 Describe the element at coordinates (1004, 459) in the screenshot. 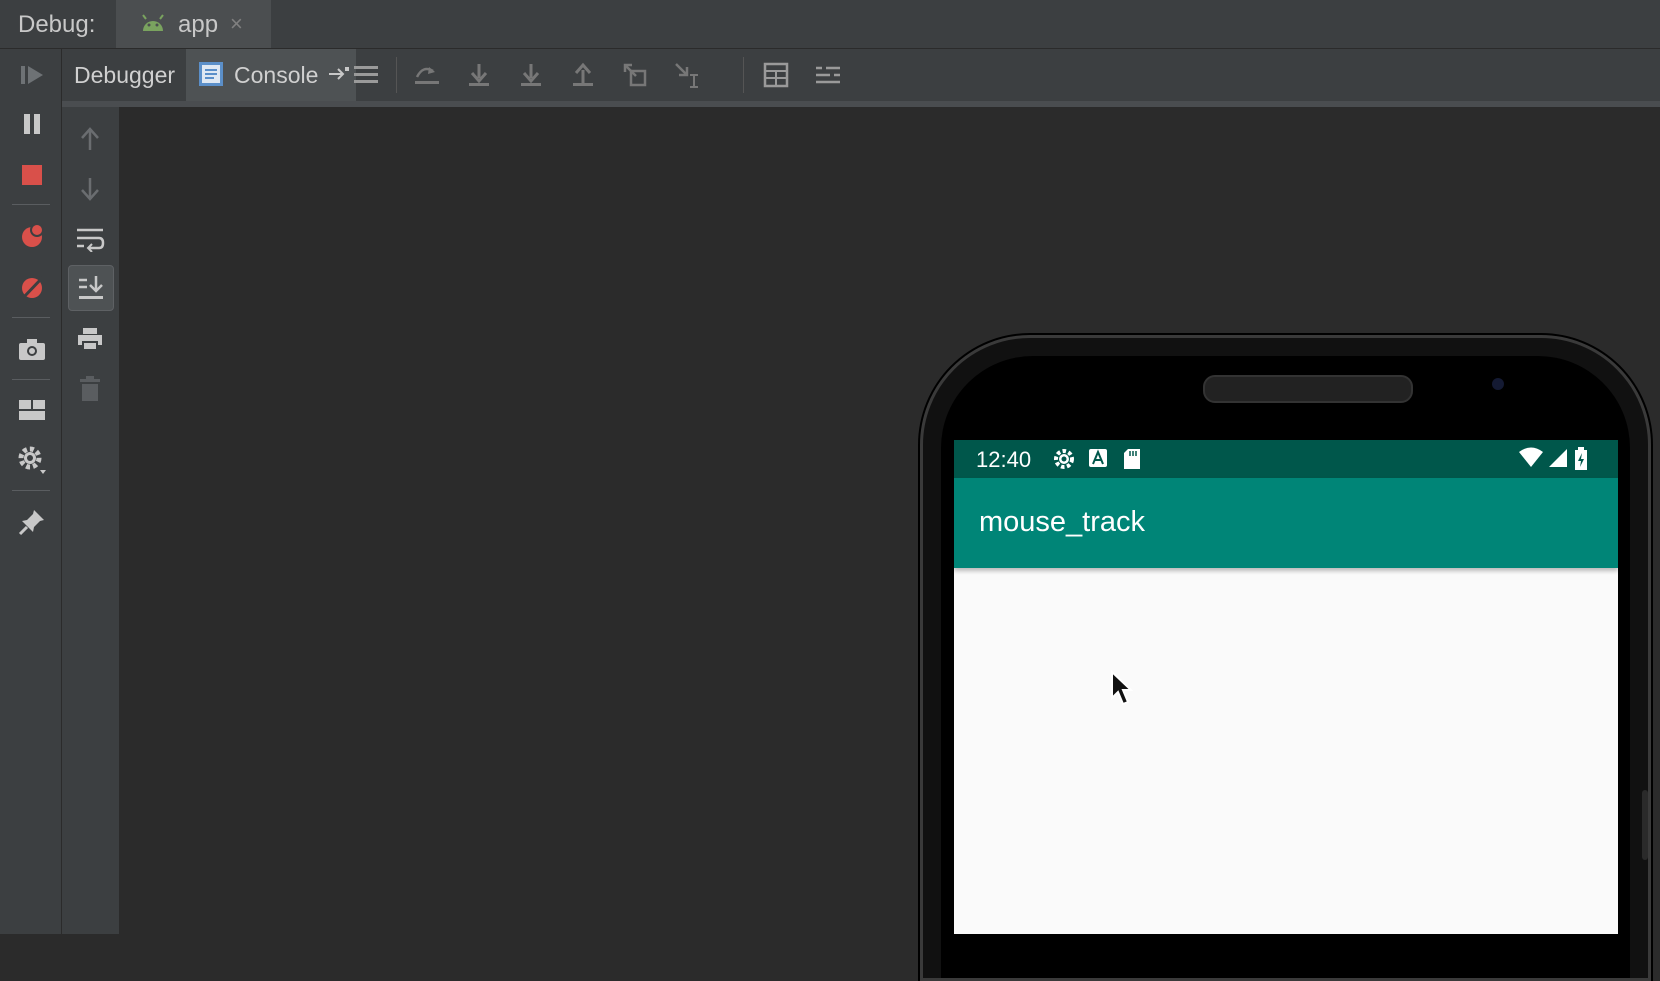

I see `status-clock: 12:40` at that location.